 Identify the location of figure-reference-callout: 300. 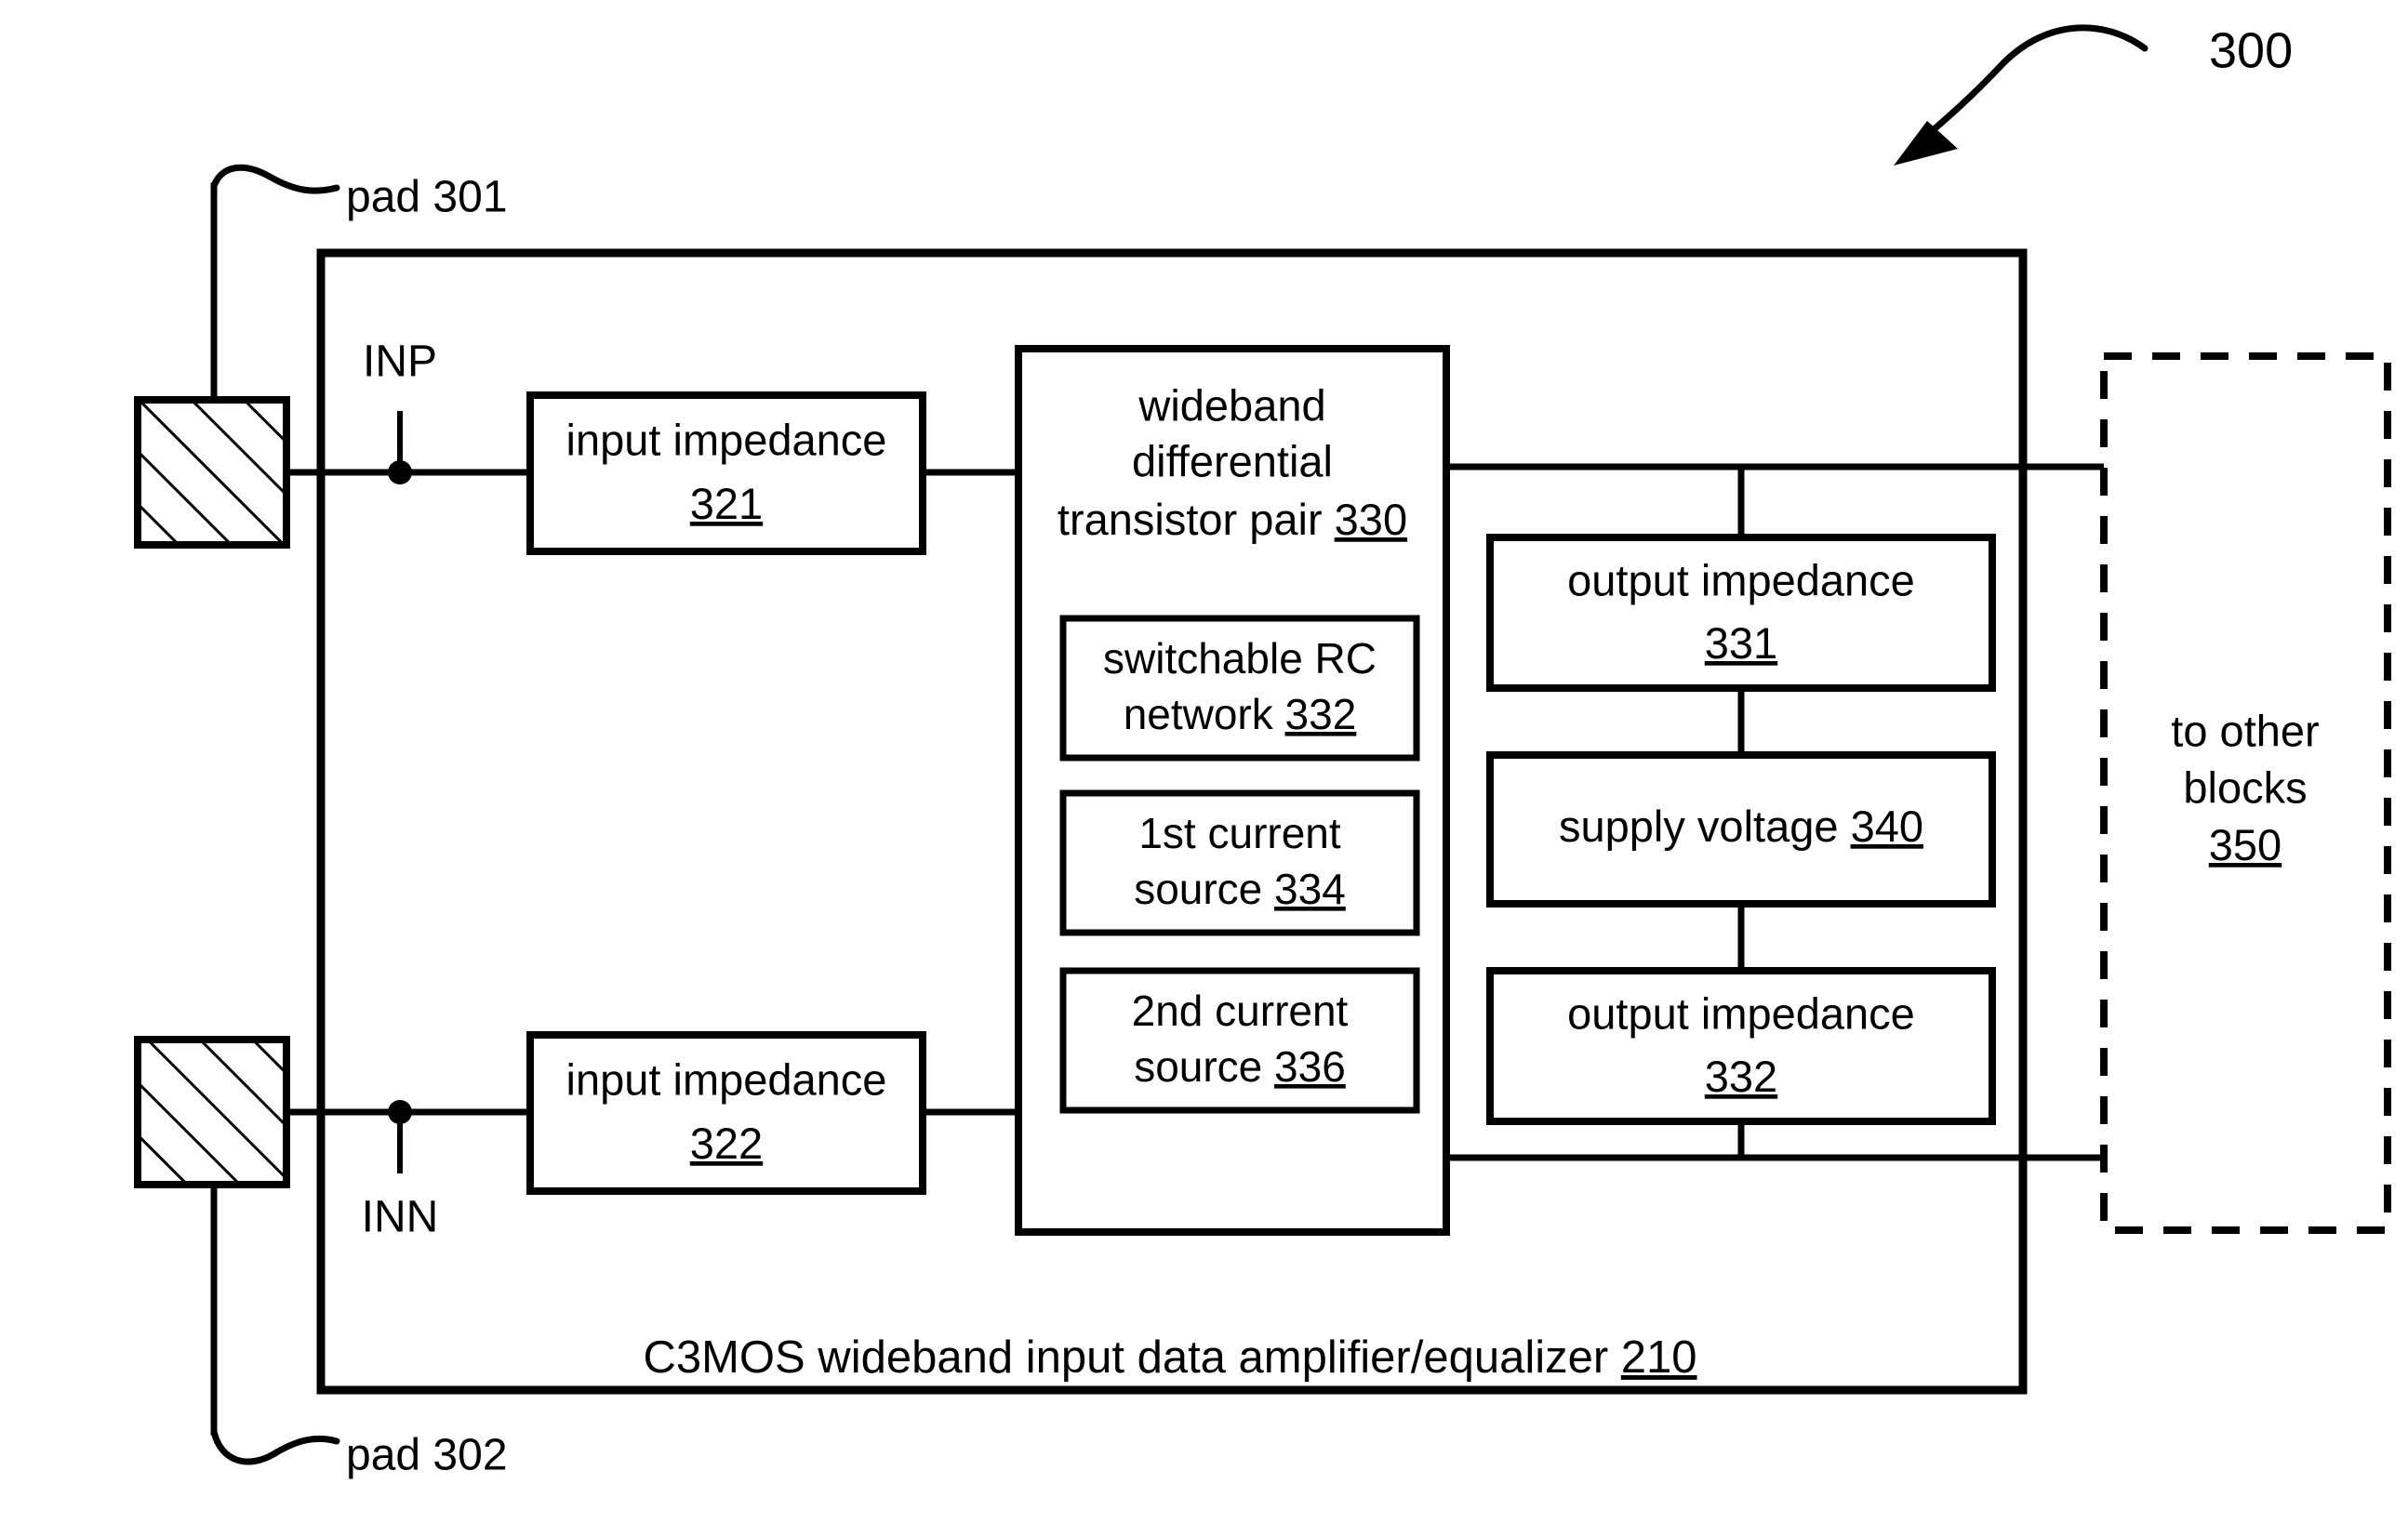
(2093, 94).